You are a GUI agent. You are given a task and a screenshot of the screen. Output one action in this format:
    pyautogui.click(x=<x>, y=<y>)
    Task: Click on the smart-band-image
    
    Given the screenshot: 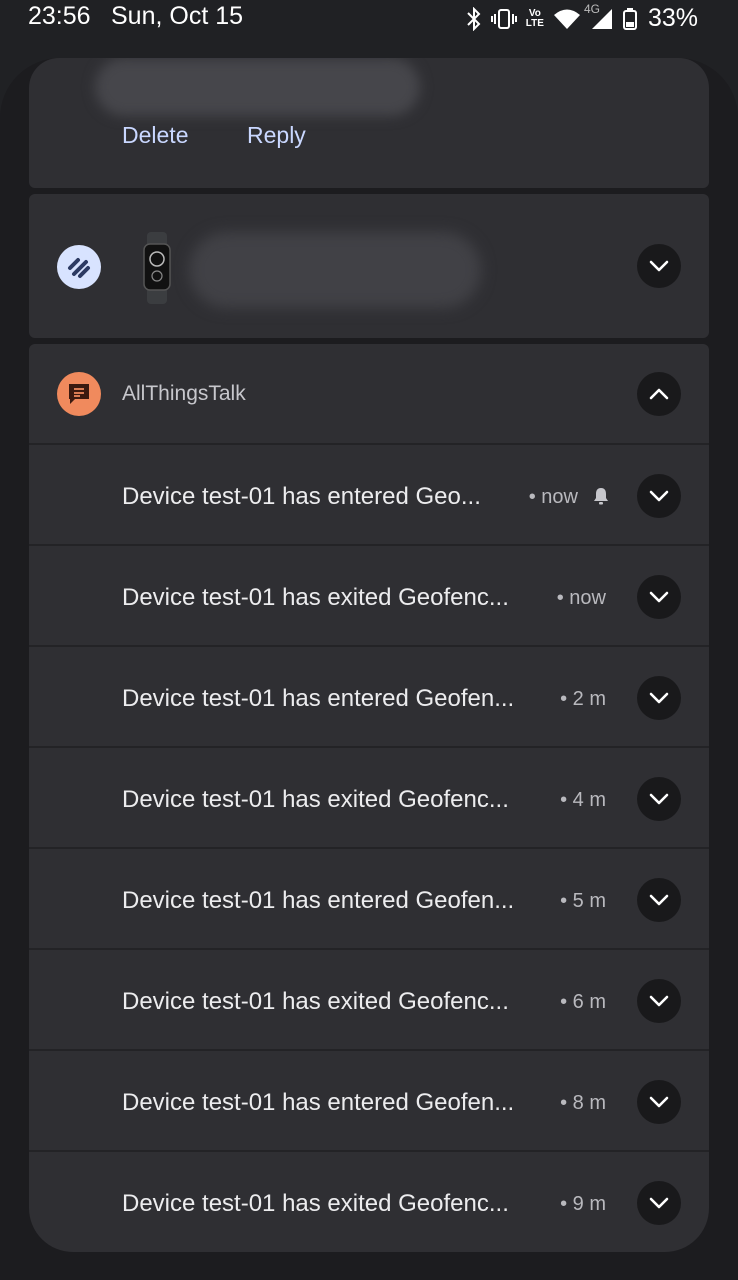 What is the action you would take?
    pyautogui.click(x=157, y=270)
    